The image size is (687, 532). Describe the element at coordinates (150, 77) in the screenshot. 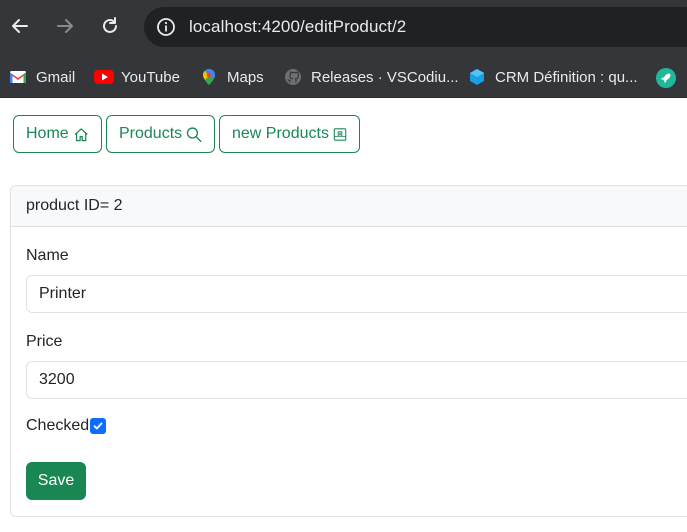

I see `bookmark-label: YouTube` at that location.